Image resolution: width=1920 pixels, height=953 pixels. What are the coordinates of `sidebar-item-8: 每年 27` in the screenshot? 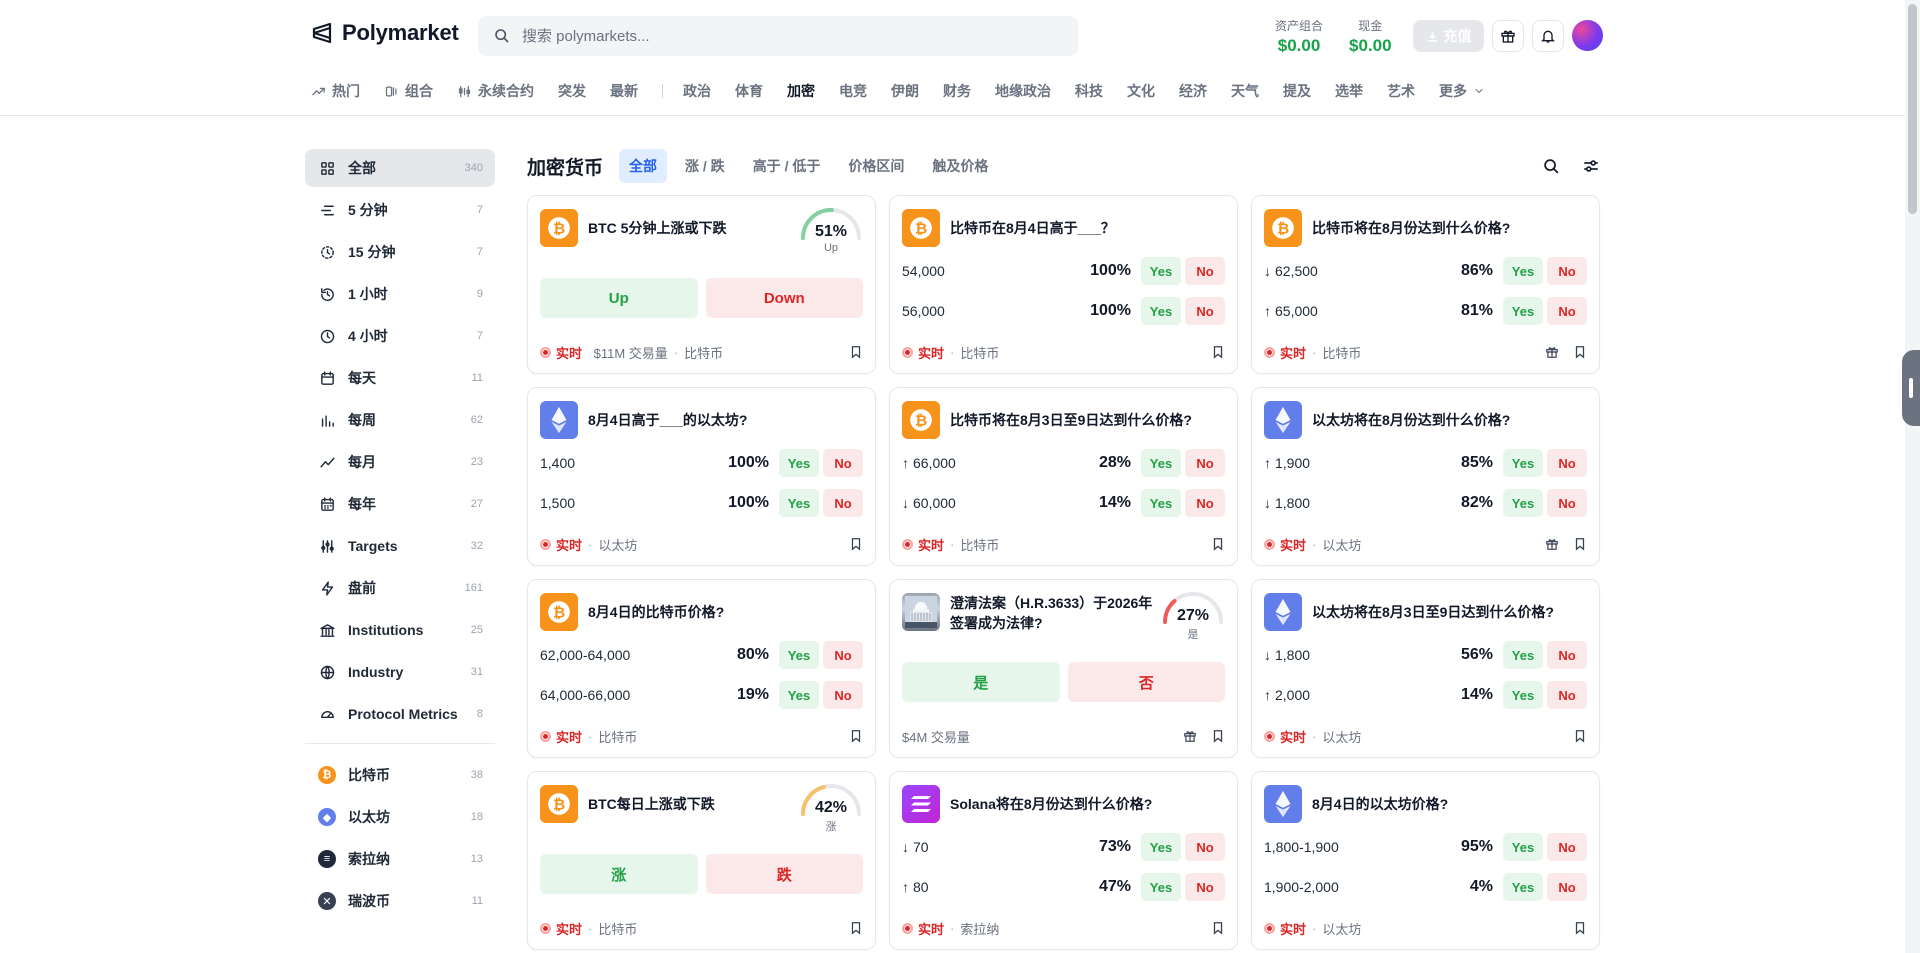 It's located at (400, 504).